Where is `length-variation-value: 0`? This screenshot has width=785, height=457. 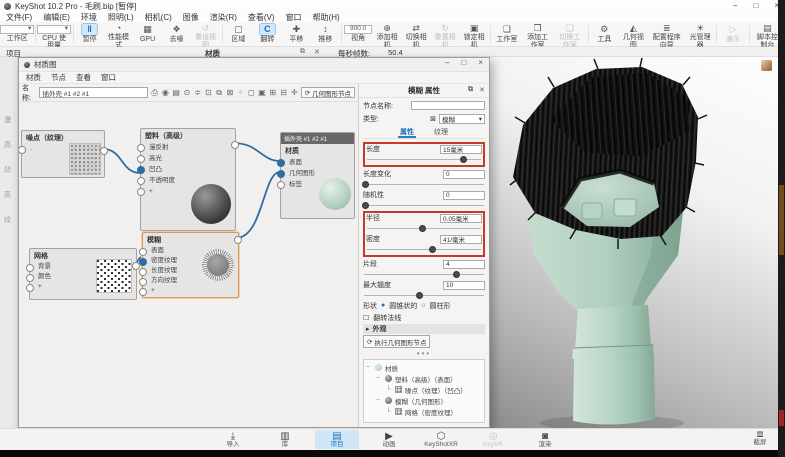
length-variation-value: 0 is located at coordinates (464, 174).